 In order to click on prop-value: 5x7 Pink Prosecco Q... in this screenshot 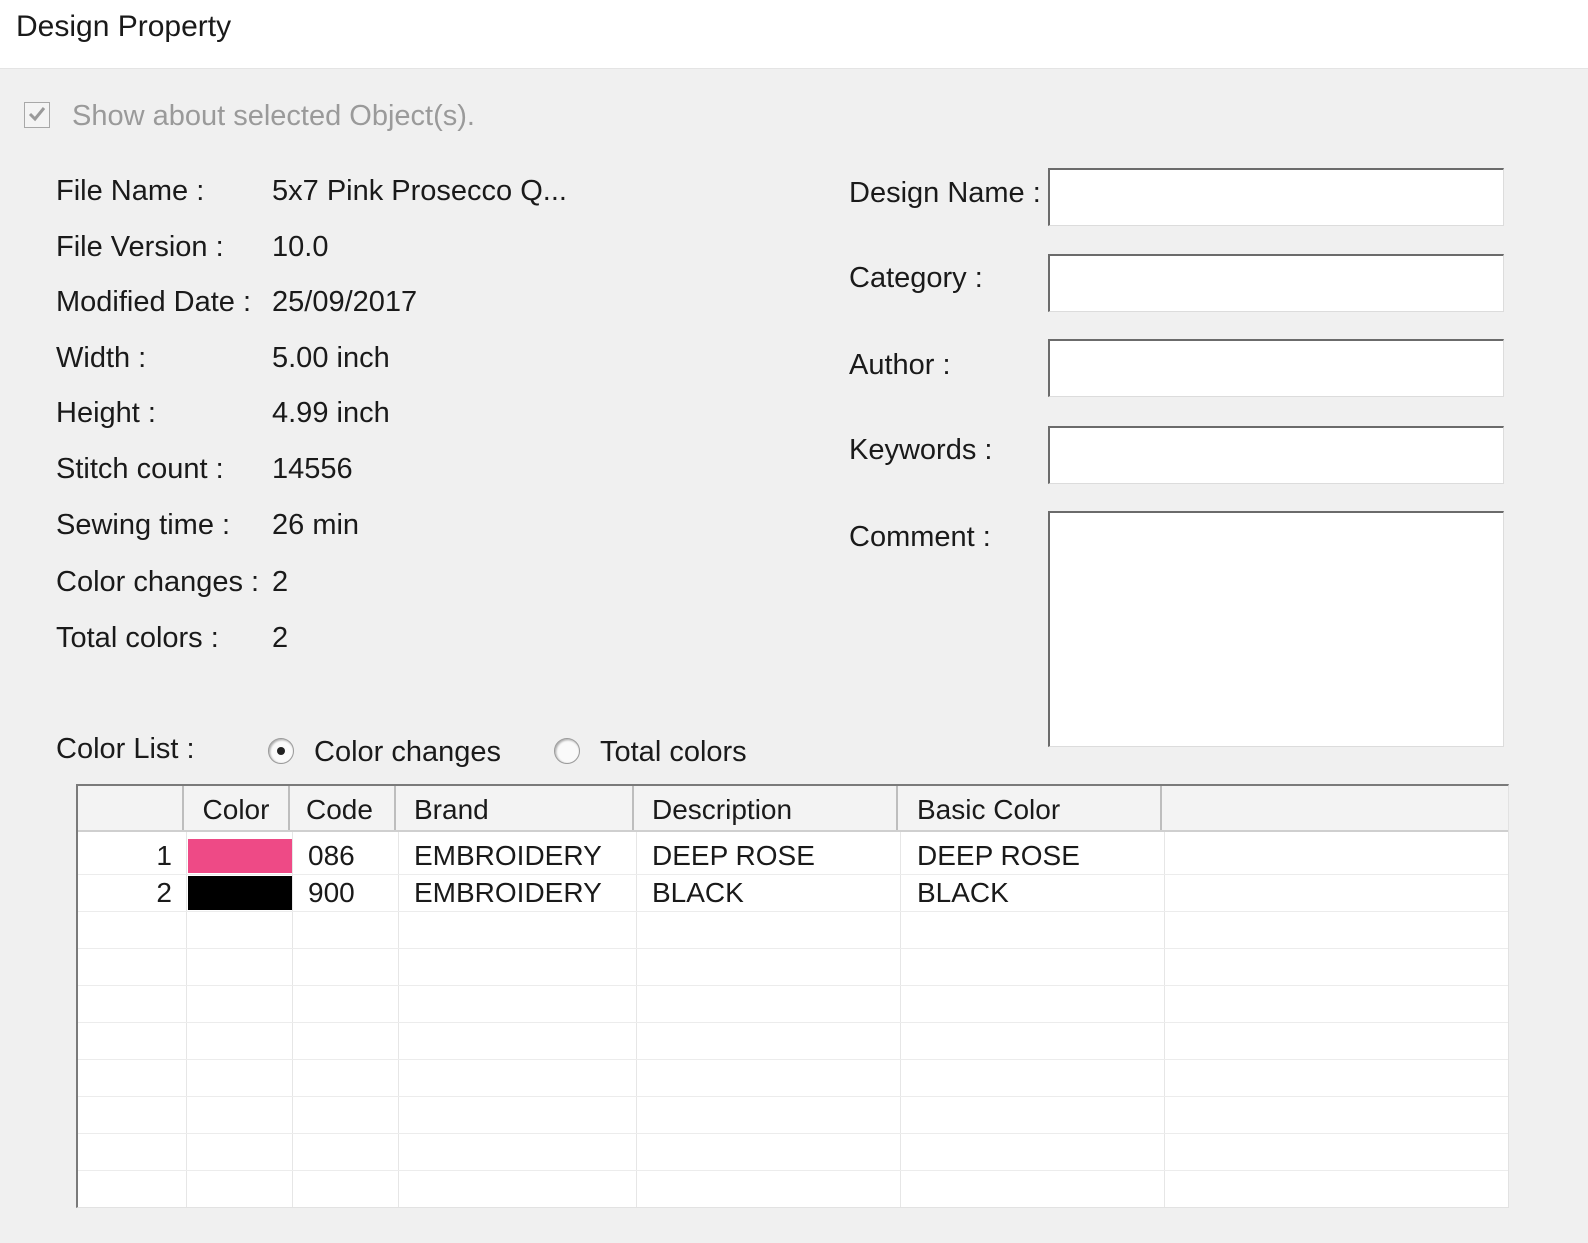, I will do `click(419, 191)`.